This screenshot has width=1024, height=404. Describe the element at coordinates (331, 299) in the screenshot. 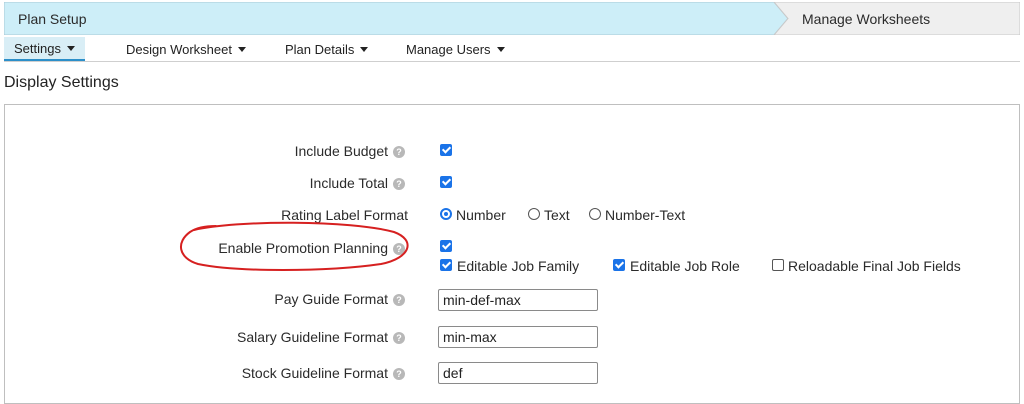

I see `pay-guide-format-label-text: Pay Guide Format` at that location.